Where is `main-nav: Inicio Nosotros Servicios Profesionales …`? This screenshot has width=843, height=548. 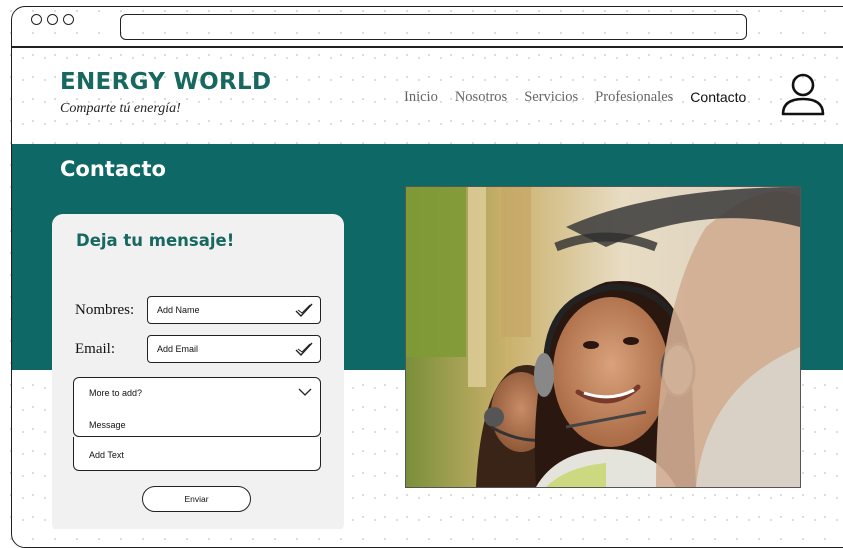 main-nav: Inicio Nosotros Servicios Profesionales … is located at coordinates (583, 97).